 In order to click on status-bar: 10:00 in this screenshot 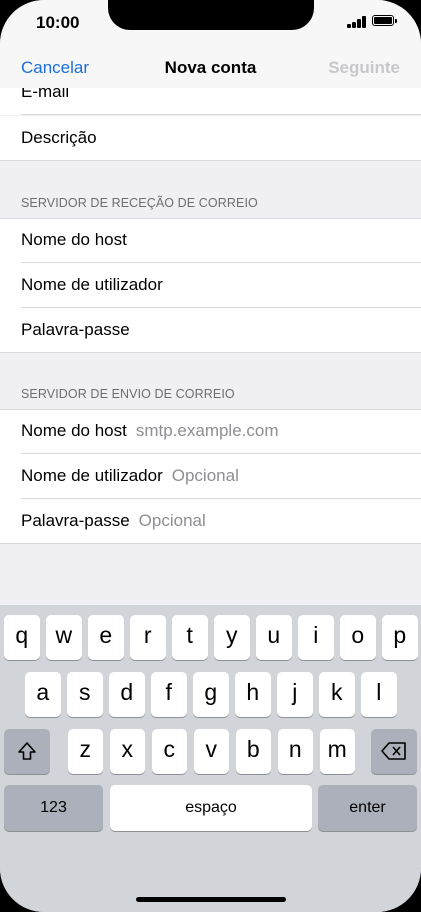, I will do `click(210, 24)`.